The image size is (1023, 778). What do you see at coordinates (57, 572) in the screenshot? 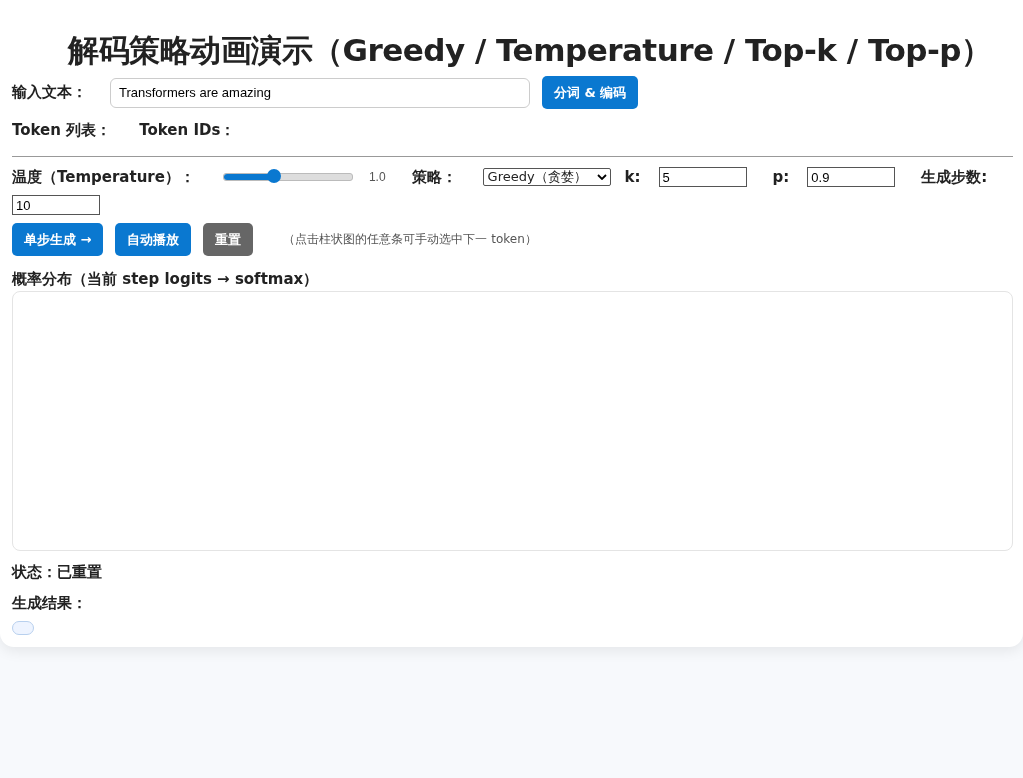
I see `status-text: 状态：已重置` at bounding box center [57, 572].